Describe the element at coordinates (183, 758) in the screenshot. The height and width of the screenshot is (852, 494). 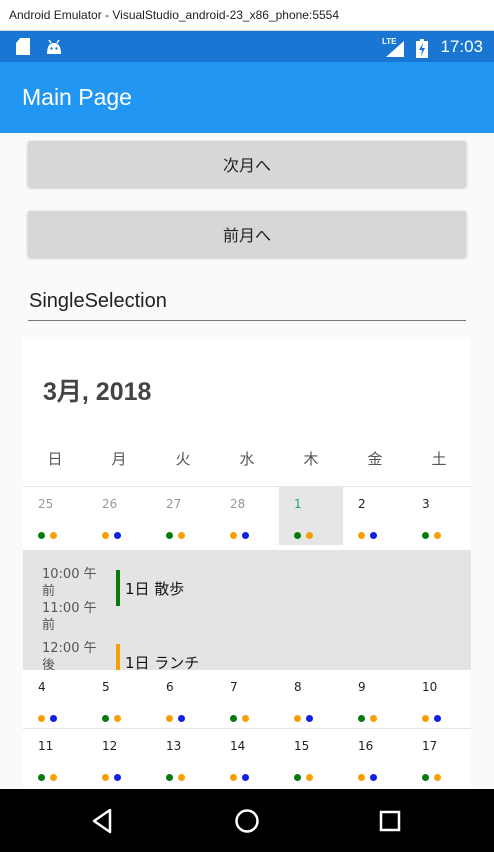
I see `calendar-day-cell: 13` at that location.